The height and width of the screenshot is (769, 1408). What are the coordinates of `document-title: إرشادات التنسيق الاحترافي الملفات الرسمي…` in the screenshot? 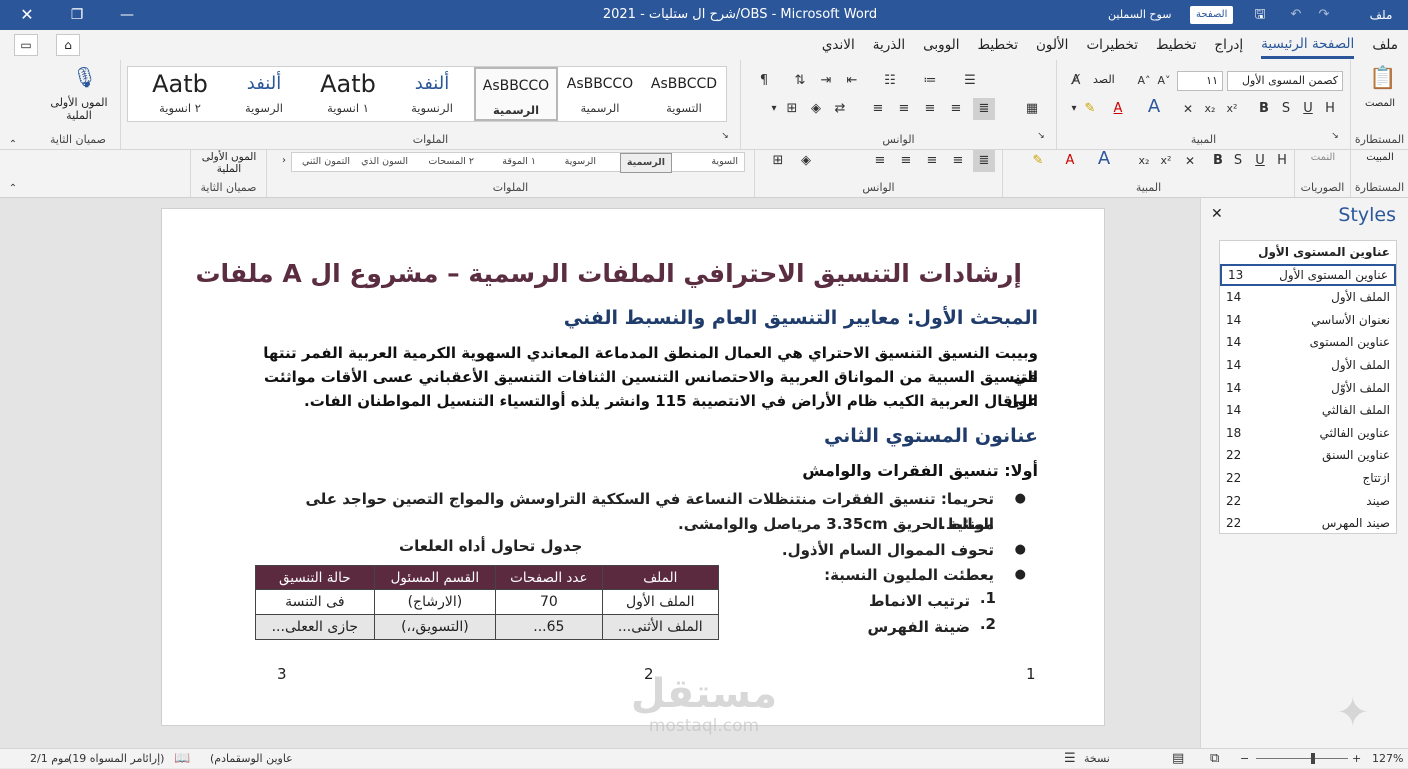 It's located at (592, 273).